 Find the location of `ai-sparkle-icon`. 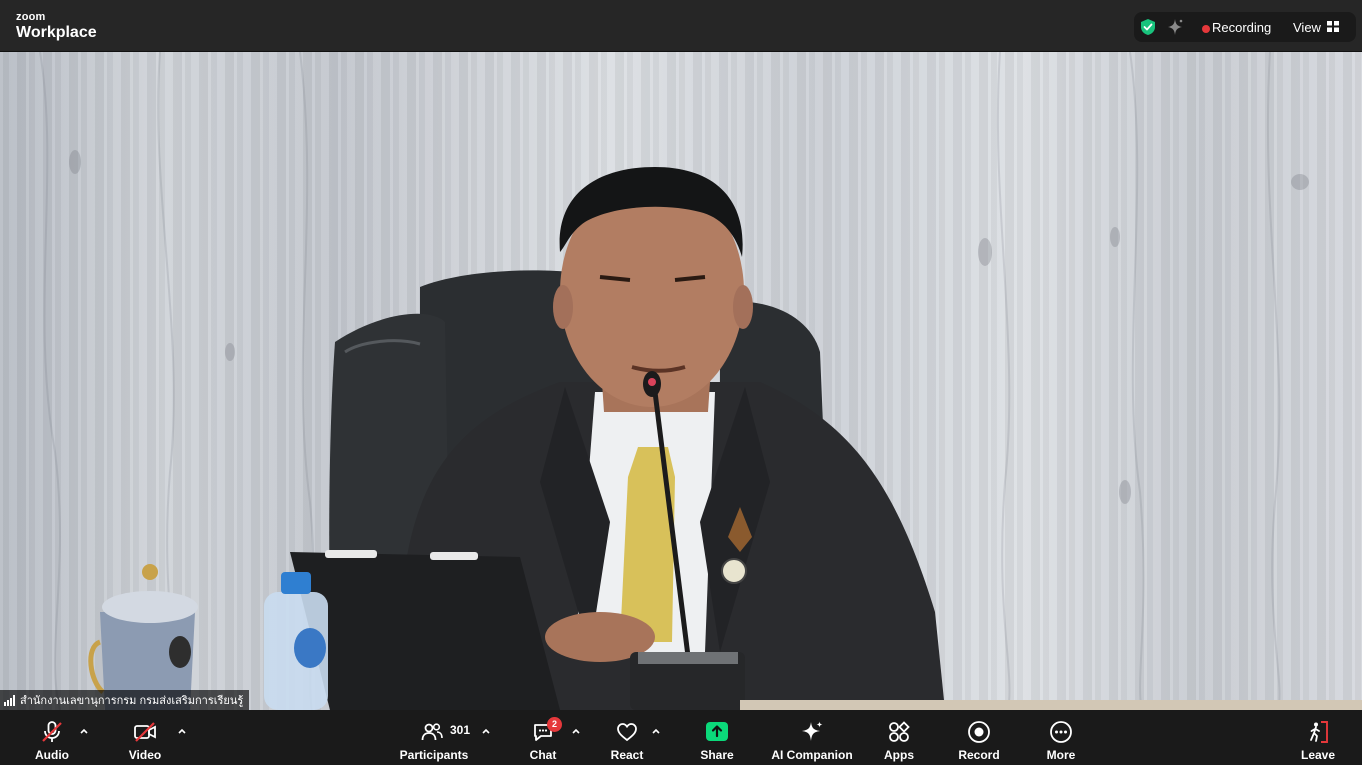

ai-sparkle-icon is located at coordinates (812, 731).